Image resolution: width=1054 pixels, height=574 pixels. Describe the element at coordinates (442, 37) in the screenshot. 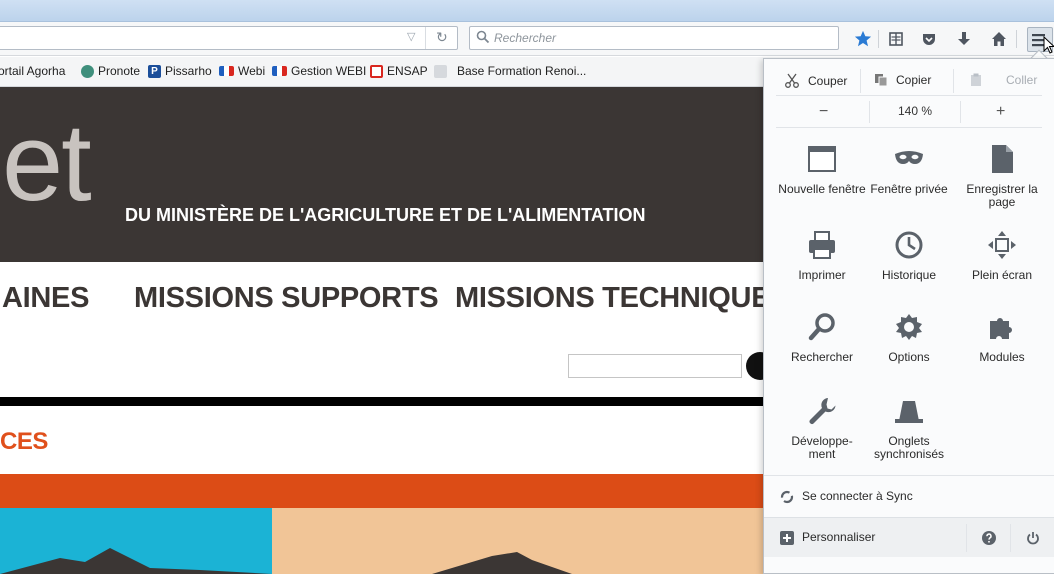

I see `reload-icon: ↻` at that location.